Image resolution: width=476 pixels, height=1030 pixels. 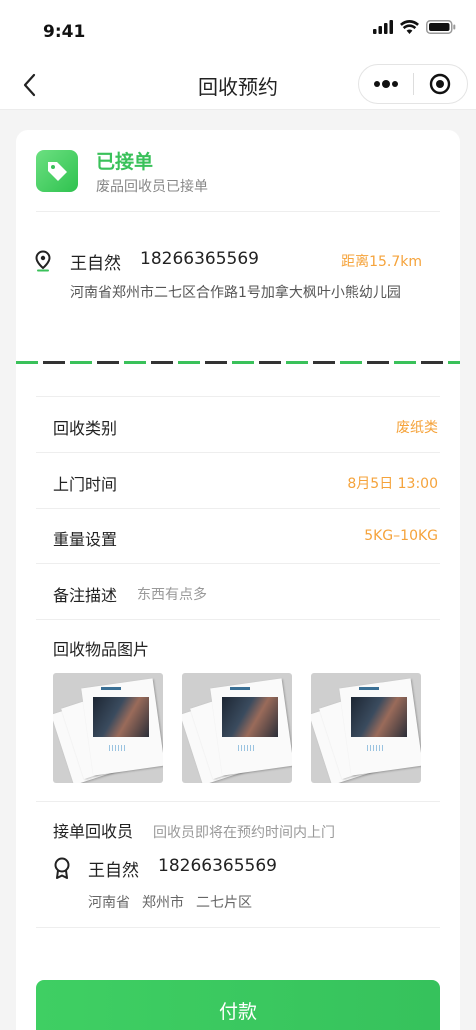 What do you see at coordinates (238, 425) in the screenshot?
I see `row-recycle-category: 回收类别 废纸类` at bounding box center [238, 425].